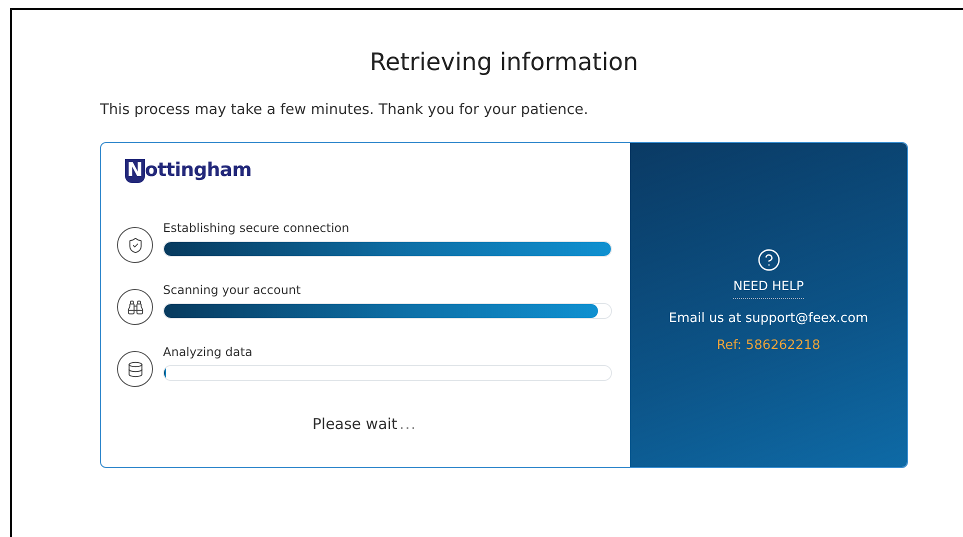  Describe the element at coordinates (135, 245) in the screenshot. I see `shield-check-icon` at that location.